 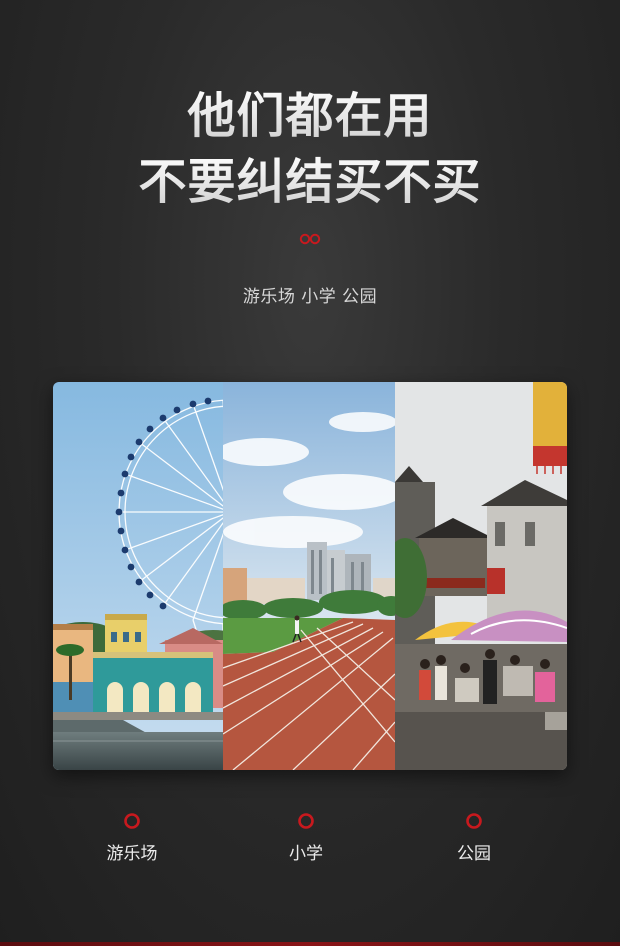 What do you see at coordinates (310, 297) in the screenshot?
I see `subtitle: 游乐场 小学 公园` at bounding box center [310, 297].